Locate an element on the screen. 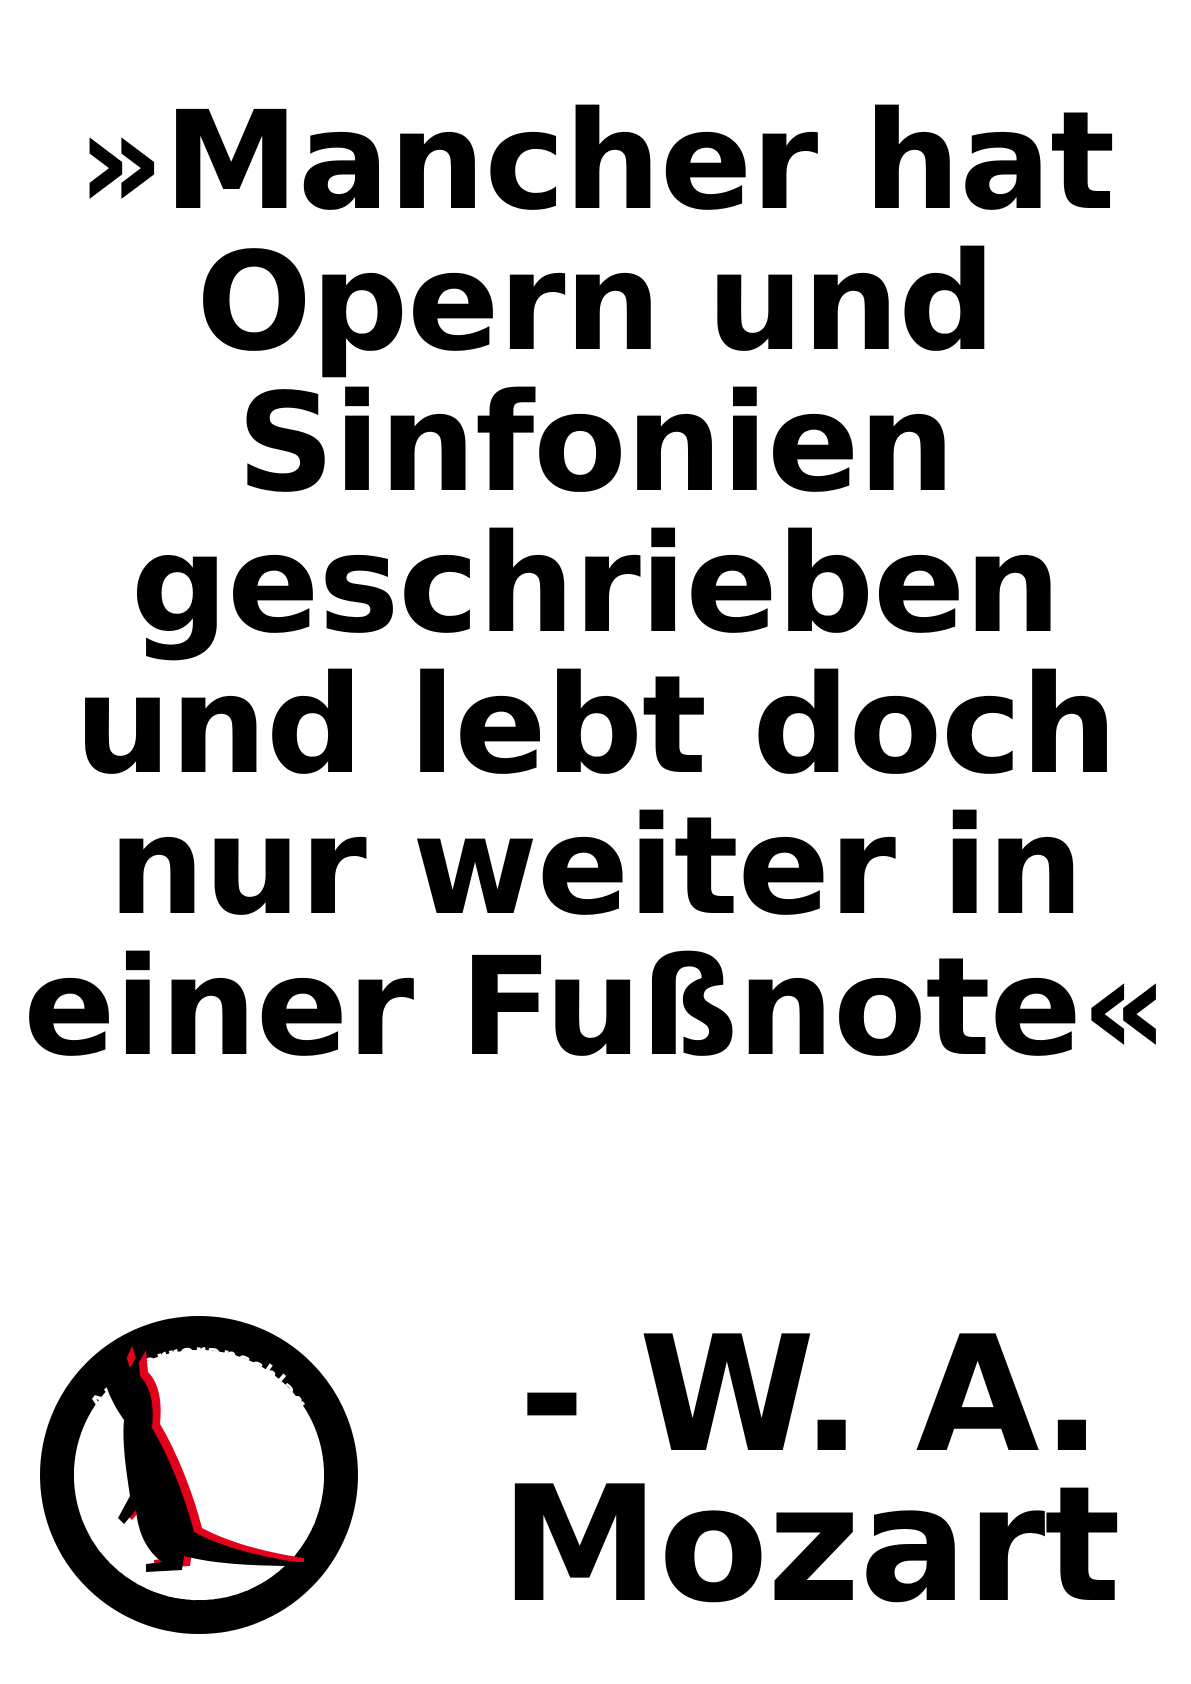 This screenshot has width=1191, height=1684. quote-author: - W. A. Mozart is located at coordinates (810, 1469).